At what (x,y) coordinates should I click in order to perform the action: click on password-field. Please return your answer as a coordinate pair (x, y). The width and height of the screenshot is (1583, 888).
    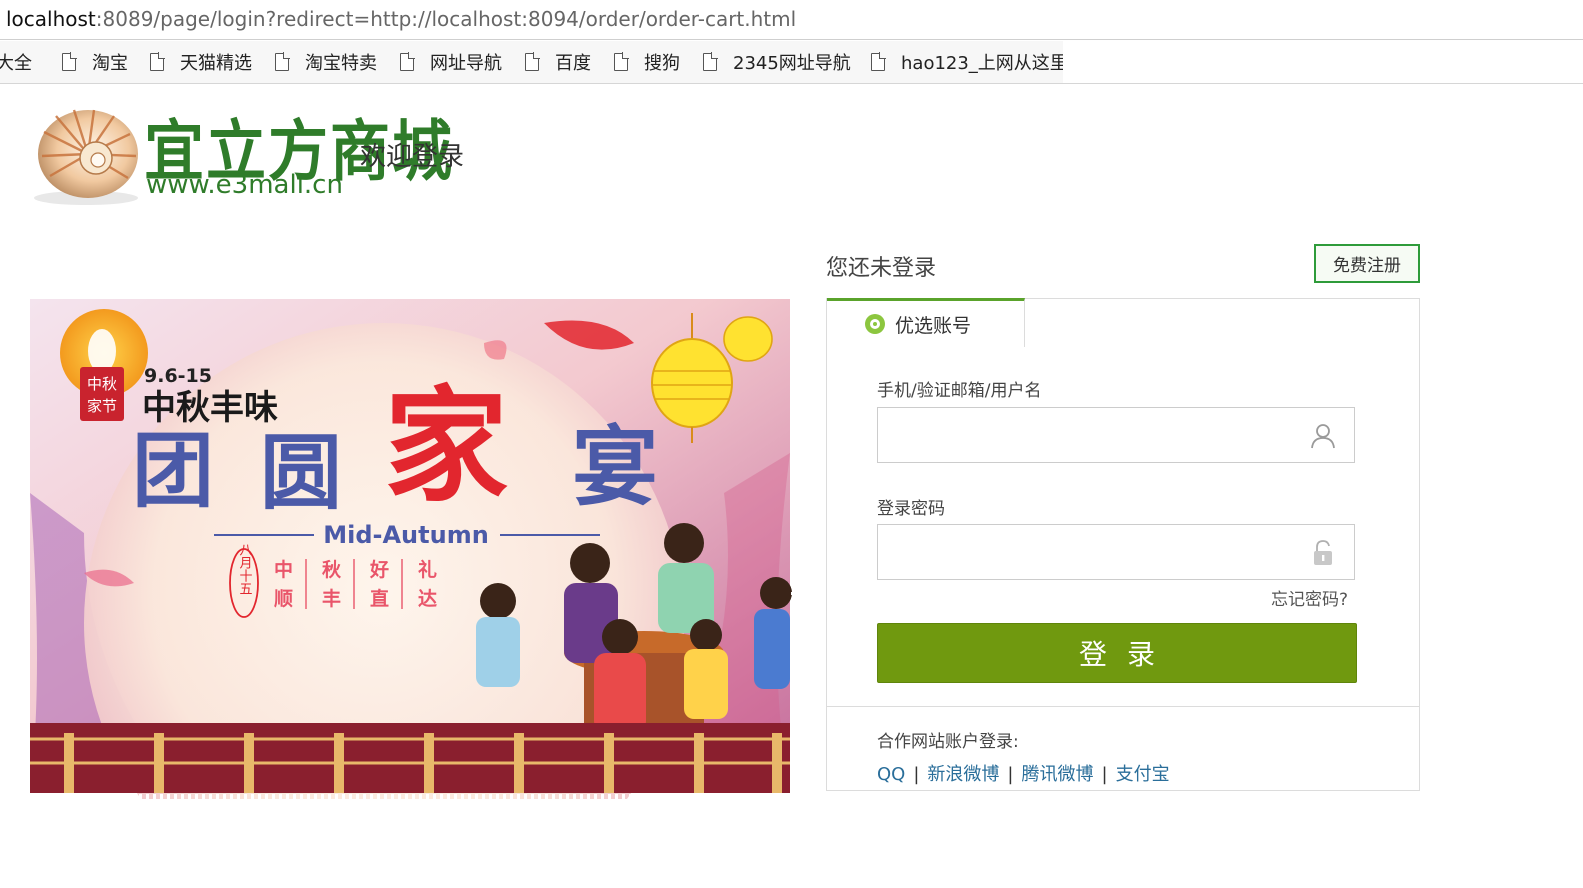
    Looking at the image, I should click on (1116, 552).